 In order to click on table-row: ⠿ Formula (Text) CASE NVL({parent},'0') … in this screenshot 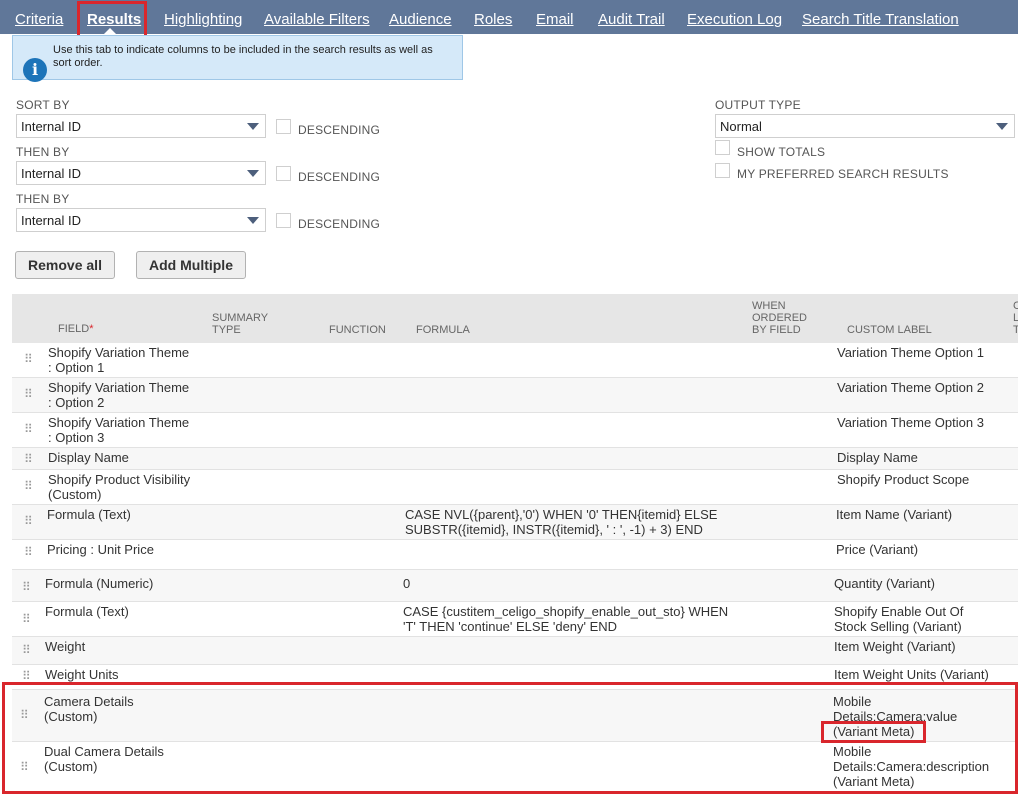, I will do `click(515, 522)`.